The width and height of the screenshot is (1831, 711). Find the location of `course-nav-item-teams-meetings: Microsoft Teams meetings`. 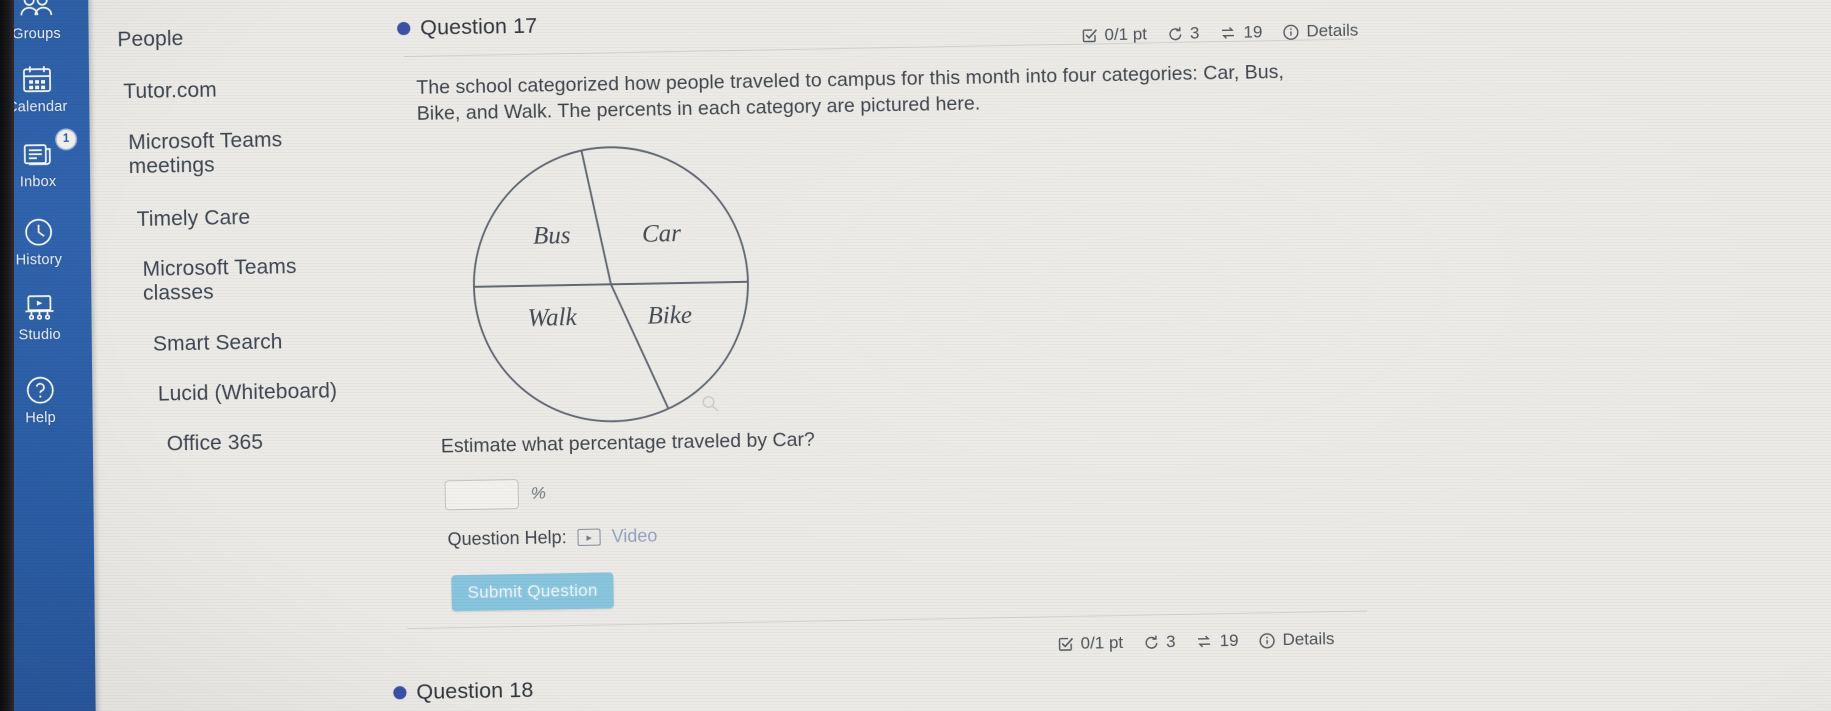

course-nav-item-teams-meetings: Microsoft Teams meetings is located at coordinates (228, 153).